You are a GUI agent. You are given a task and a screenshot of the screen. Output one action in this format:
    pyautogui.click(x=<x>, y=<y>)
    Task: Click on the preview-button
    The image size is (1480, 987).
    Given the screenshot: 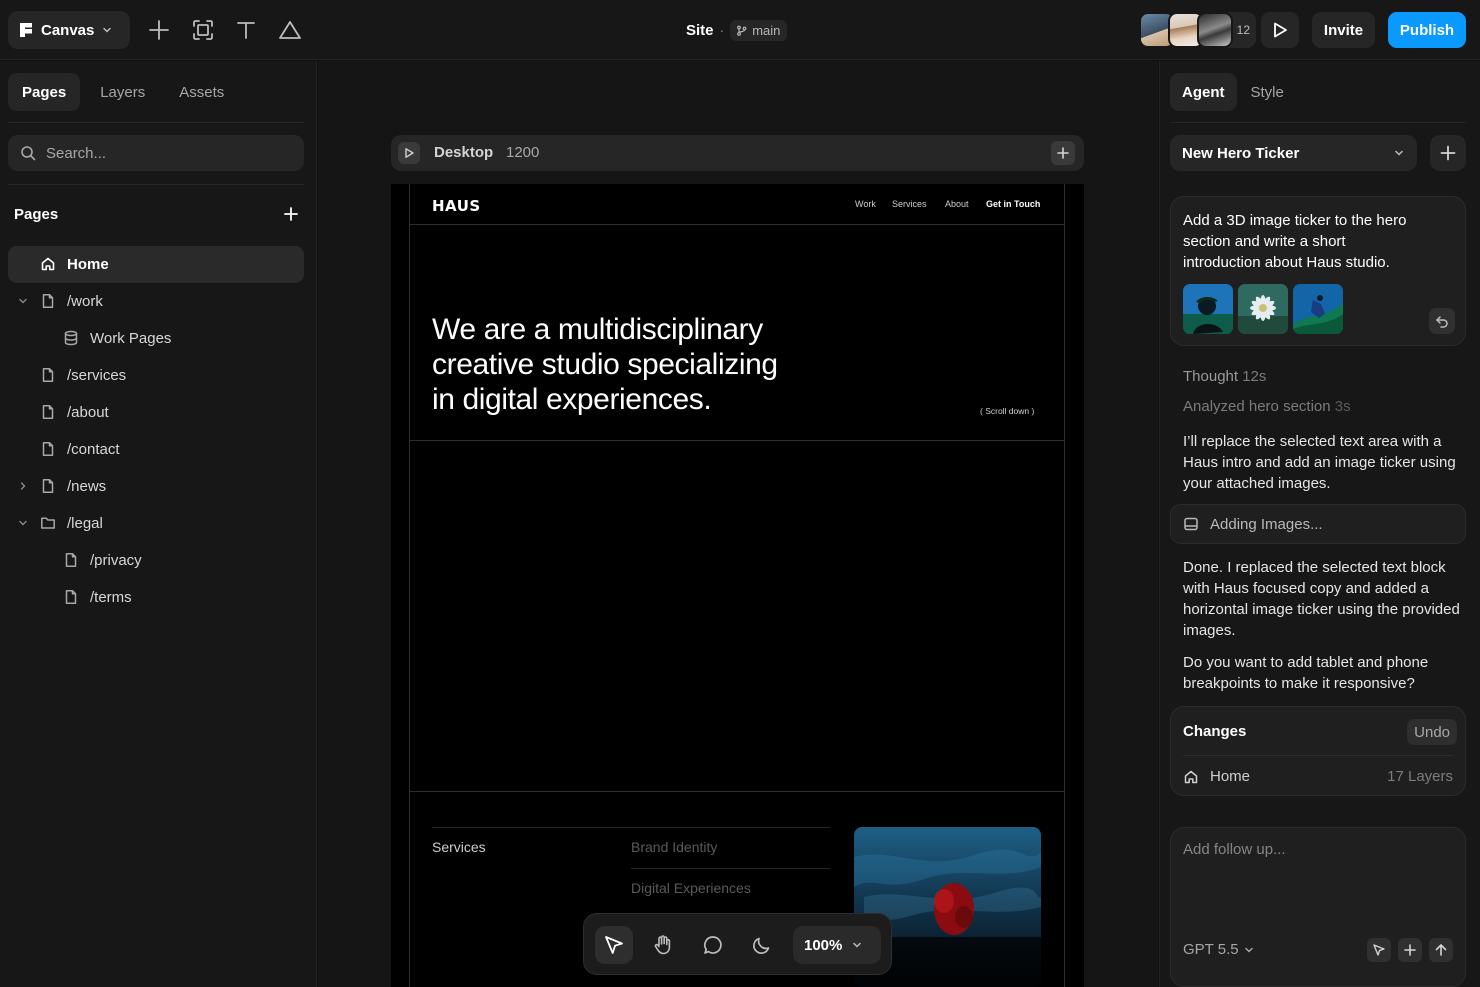 What is the action you would take?
    pyautogui.click(x=1280, y=30)
    